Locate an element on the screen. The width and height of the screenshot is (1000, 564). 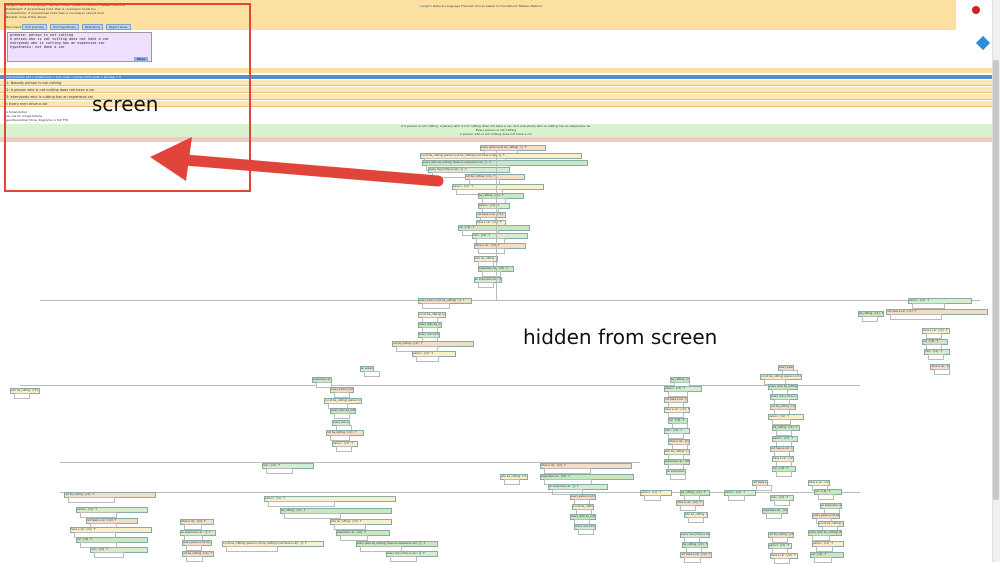
annotation-arrow is located at coordinates (297, 162).